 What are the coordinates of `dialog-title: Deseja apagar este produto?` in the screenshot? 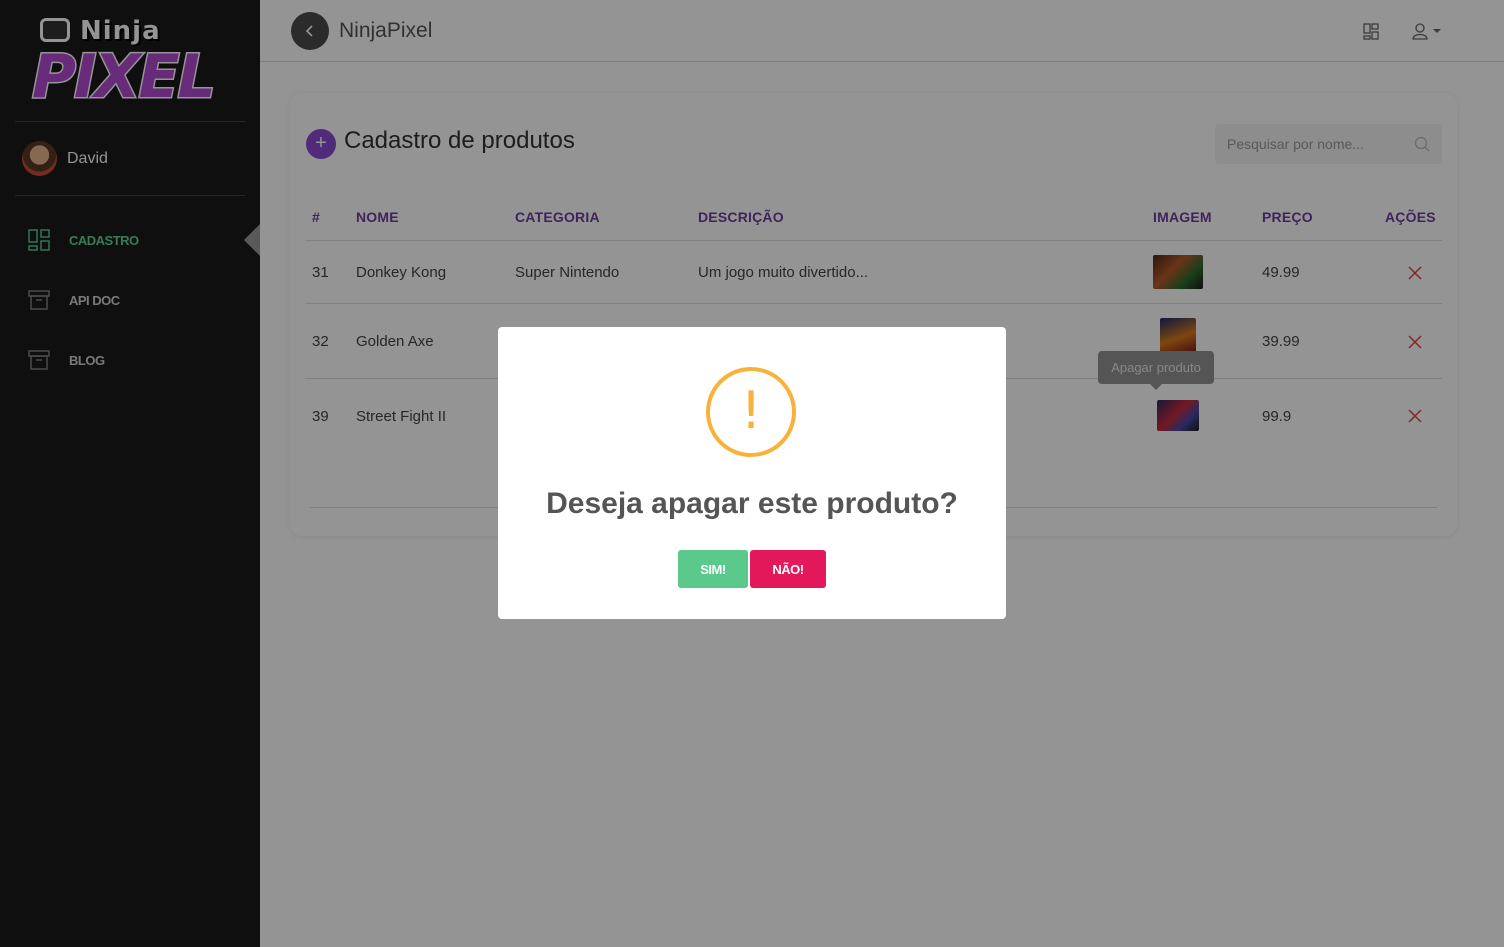 It's located at (752, 503).